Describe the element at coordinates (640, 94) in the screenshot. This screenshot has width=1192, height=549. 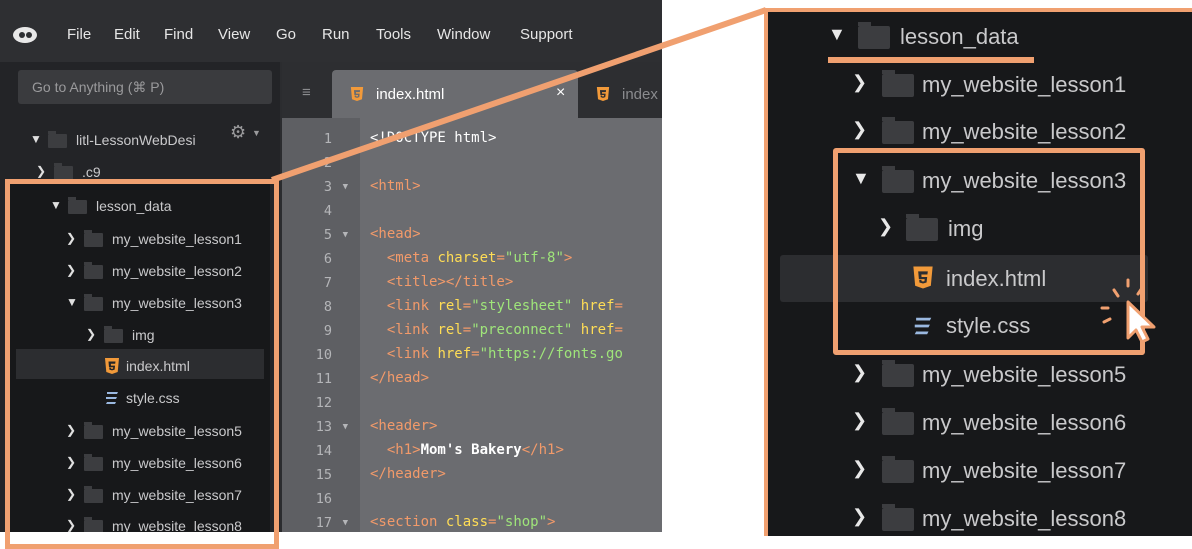
I see `tab-label: index` at that location.